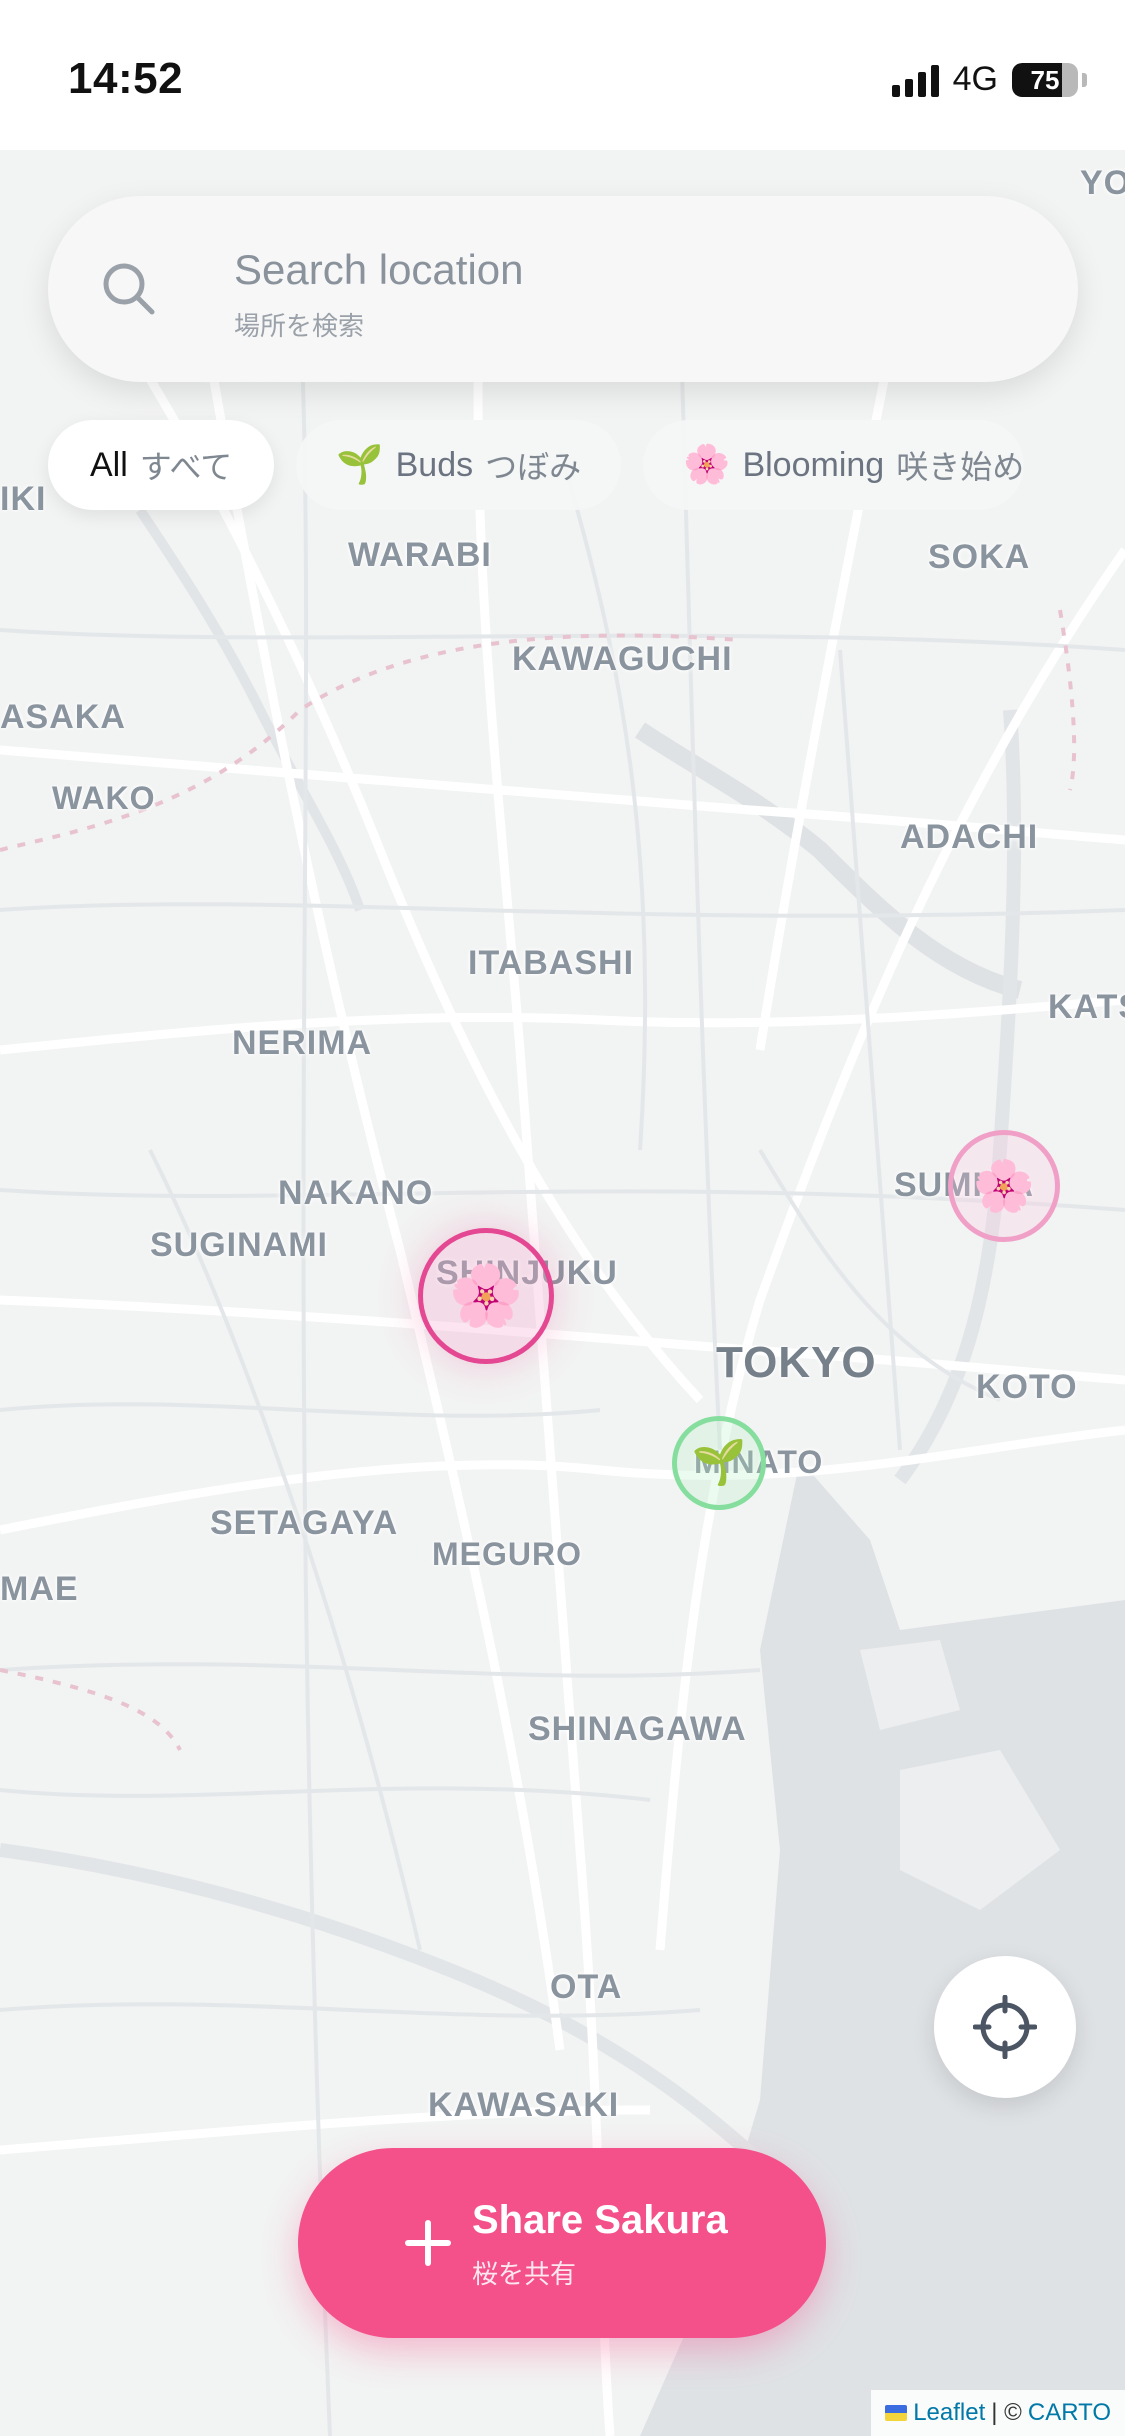 Image resolution: width=1125 pixels, height=2436 pixels. What do you see at coordinates (379, 269) in the screenshot?
I see `search-placeholder: Search location` at bounding box center [379, 269].